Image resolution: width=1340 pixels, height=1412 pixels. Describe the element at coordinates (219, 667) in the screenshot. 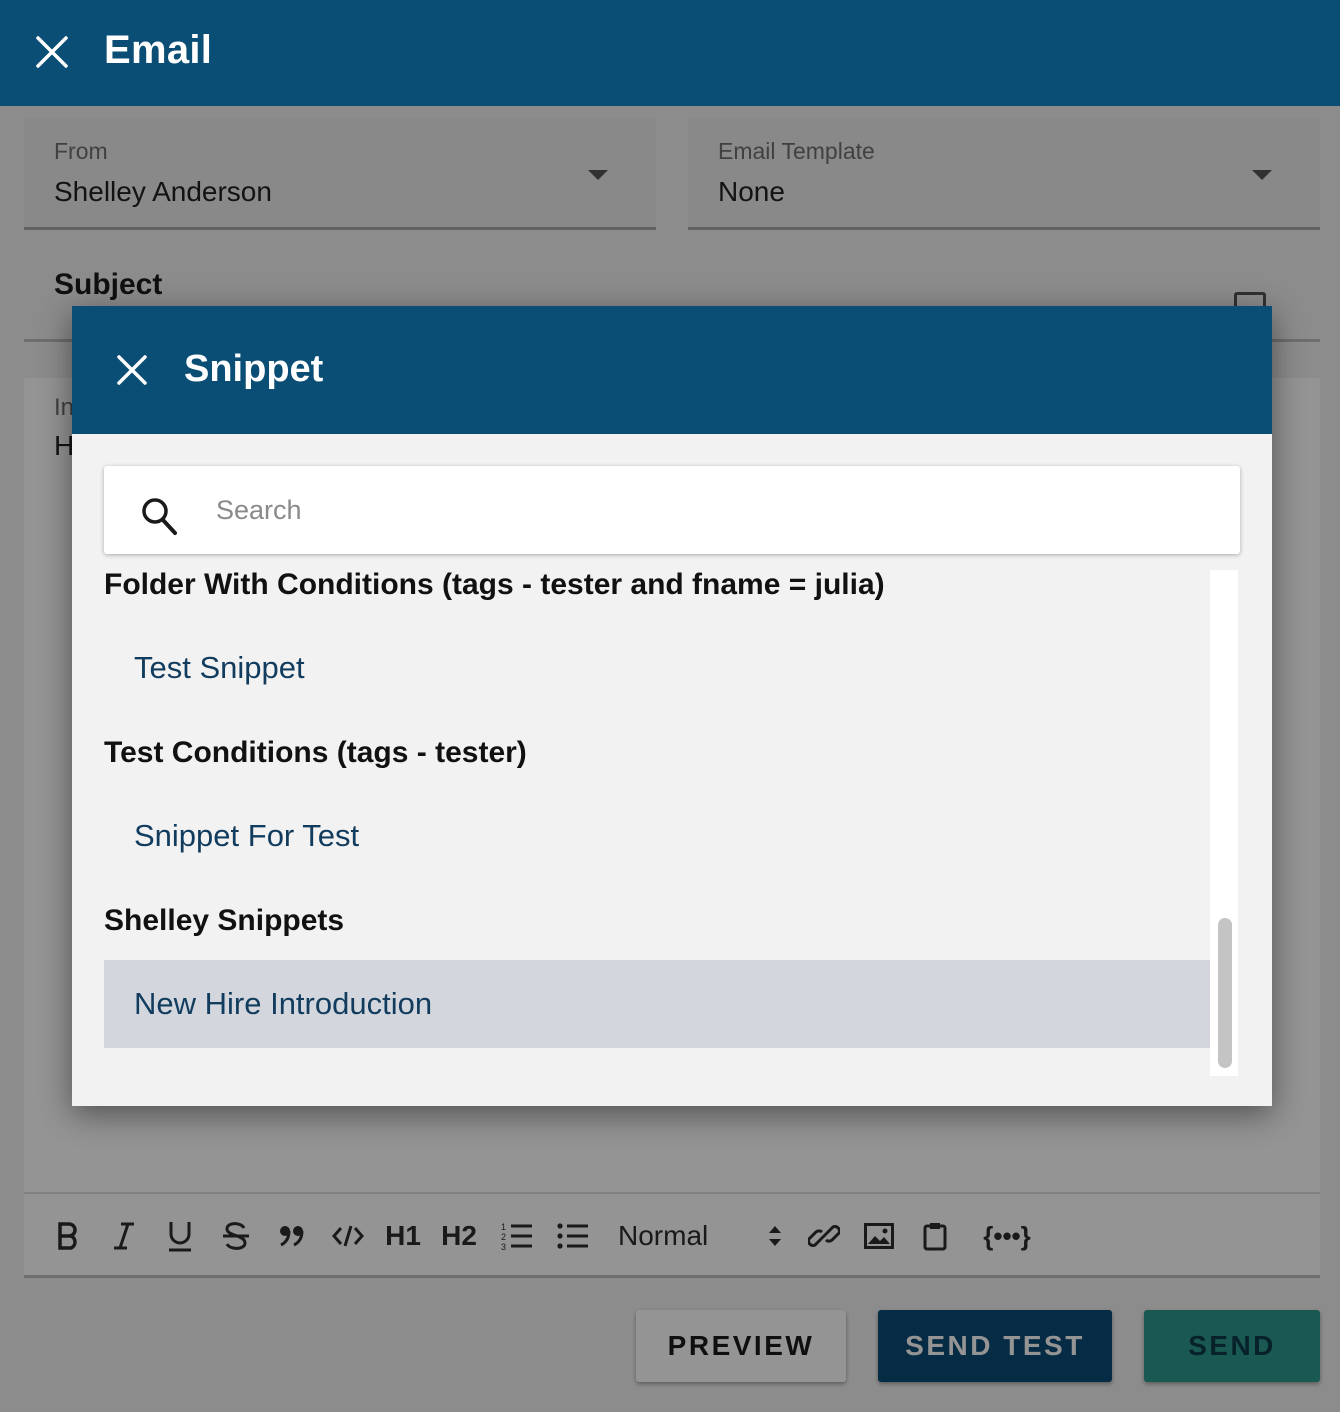

I see `snippet-item-label: Test Snippet` at that location.